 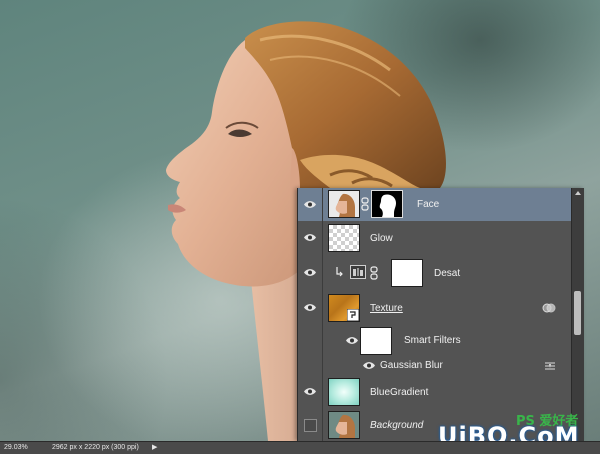 I want to click on hidden-visibility-box, so click(x=310, y=425).